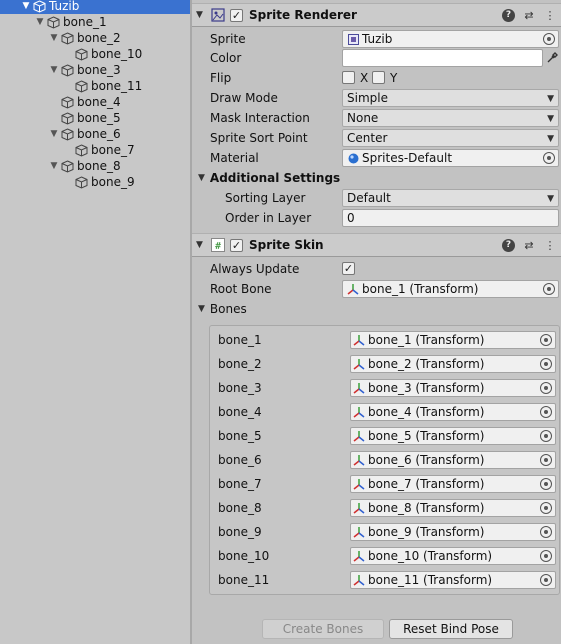 The height and width of the screenshot is (644, 561). I want to click on bone-transform-field: bone_10 (Transform), so click(453, 556).